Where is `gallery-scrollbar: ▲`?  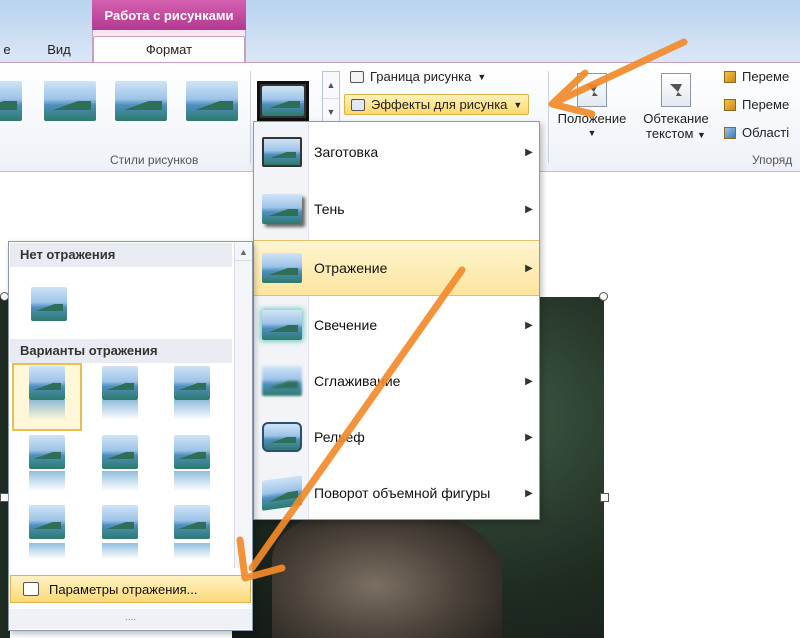
gallery-scrollbar: ▲ is located at coordinates (243, 405).